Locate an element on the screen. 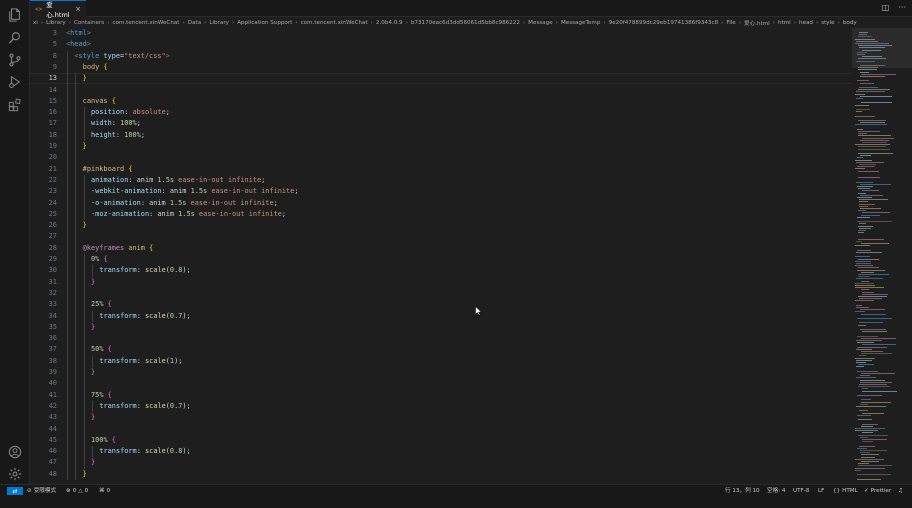 Image resolution: width=912 pixels, height=508 pixels. run-debug-icon is located at coordinates (15, 82).